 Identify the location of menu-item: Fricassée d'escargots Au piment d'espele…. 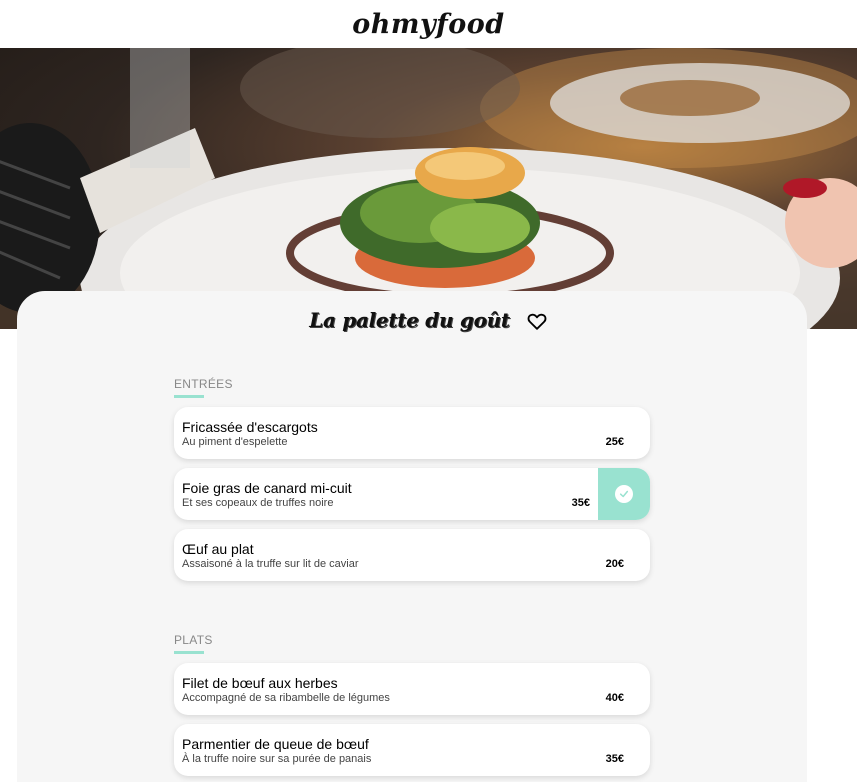
(412, 433).